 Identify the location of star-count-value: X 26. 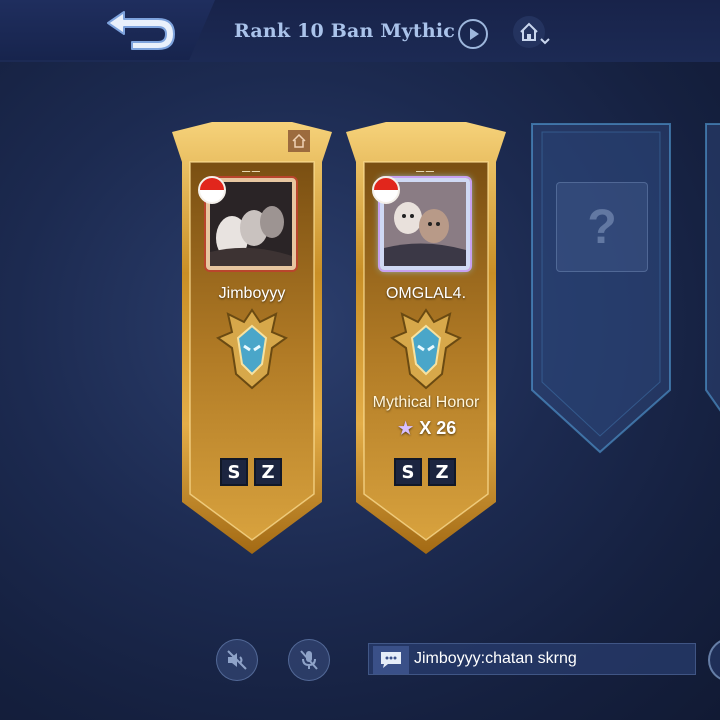
(438, 428).